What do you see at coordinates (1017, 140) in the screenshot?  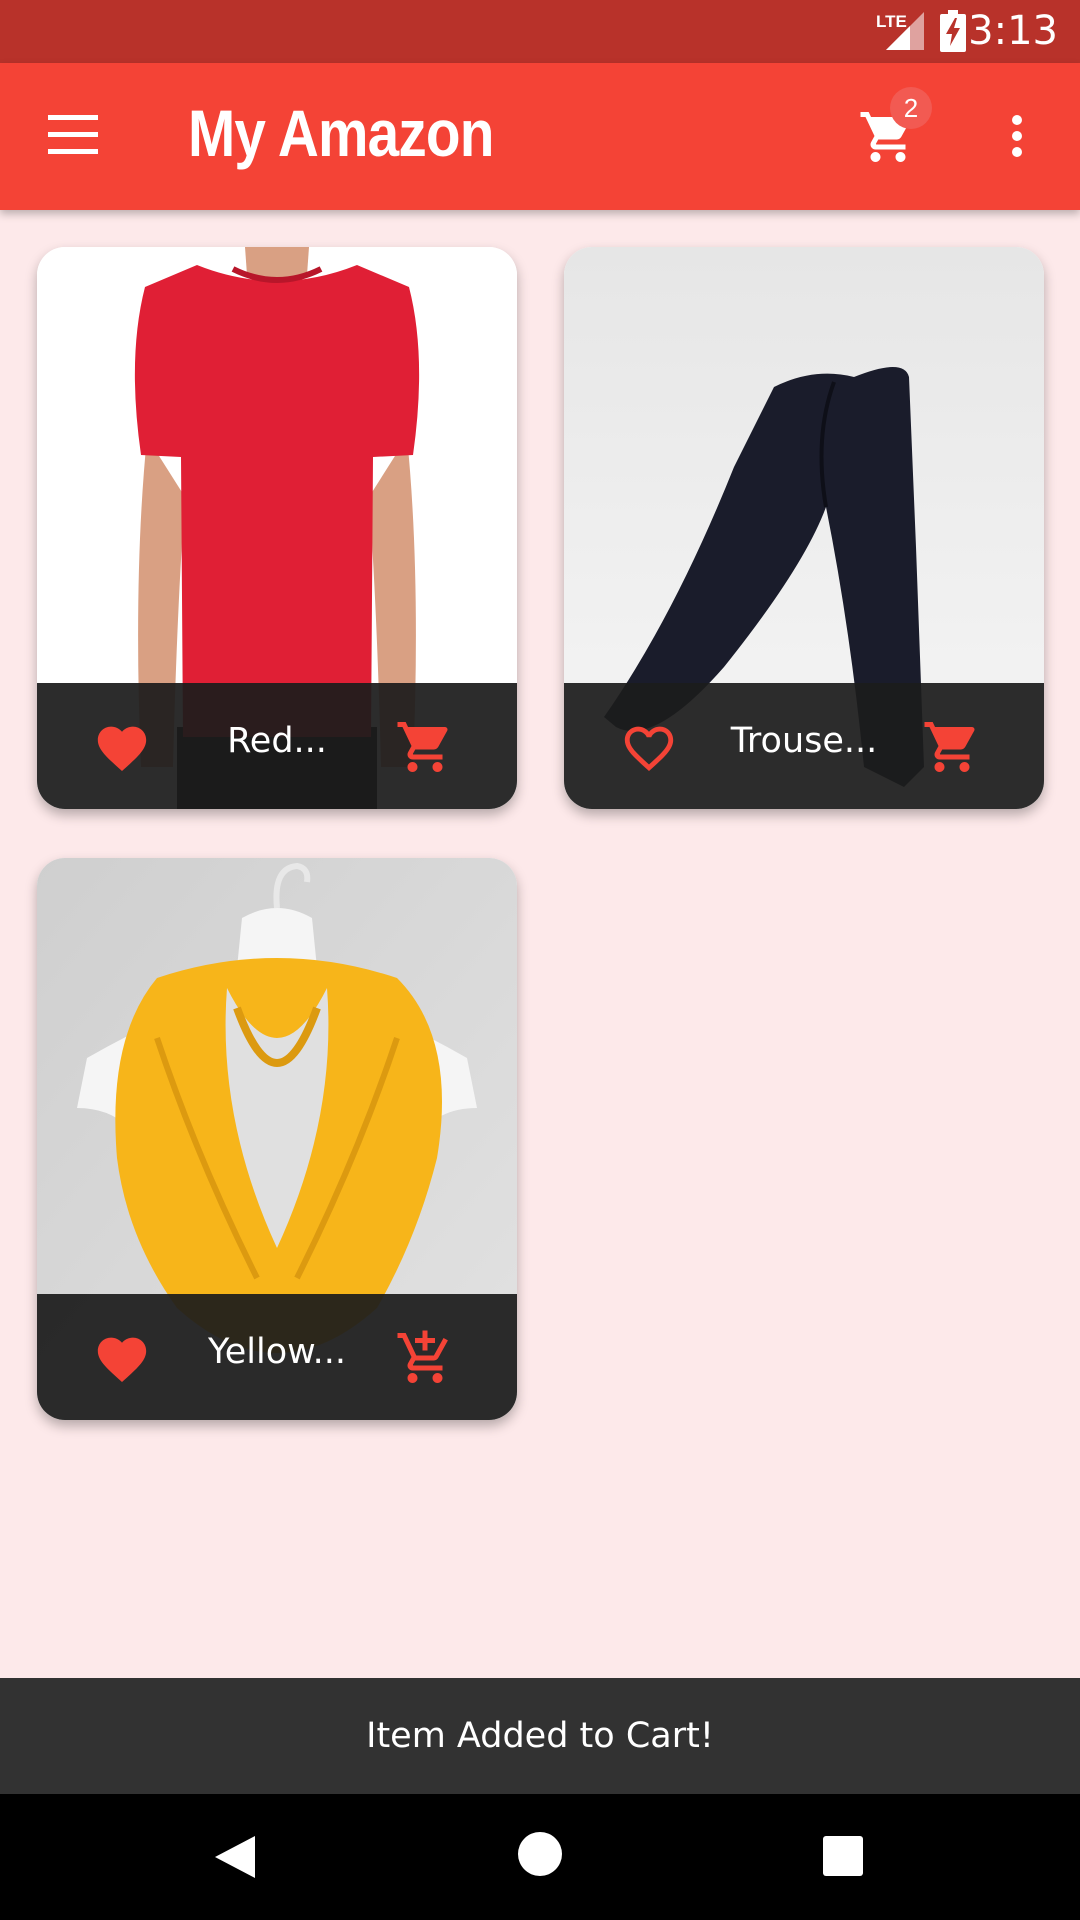 I see `more-options-icon` at bounding box center [1017, 140].